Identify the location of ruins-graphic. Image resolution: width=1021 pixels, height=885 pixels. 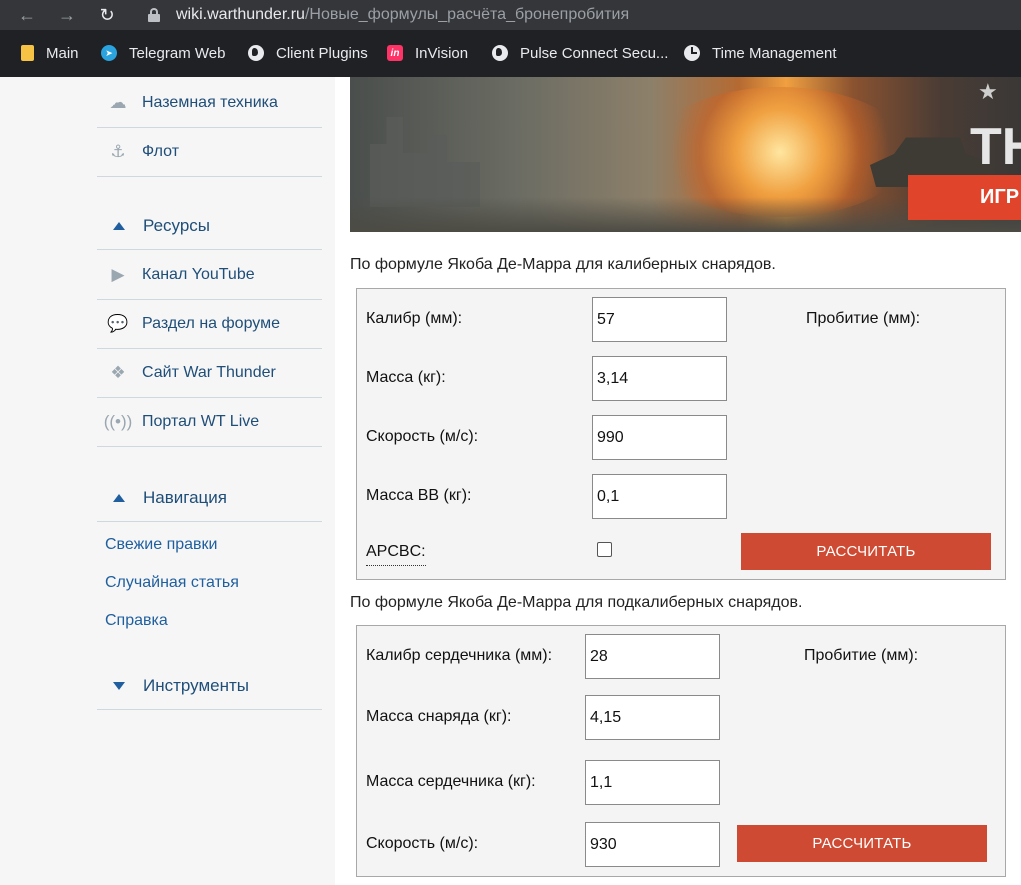
(425, 162).